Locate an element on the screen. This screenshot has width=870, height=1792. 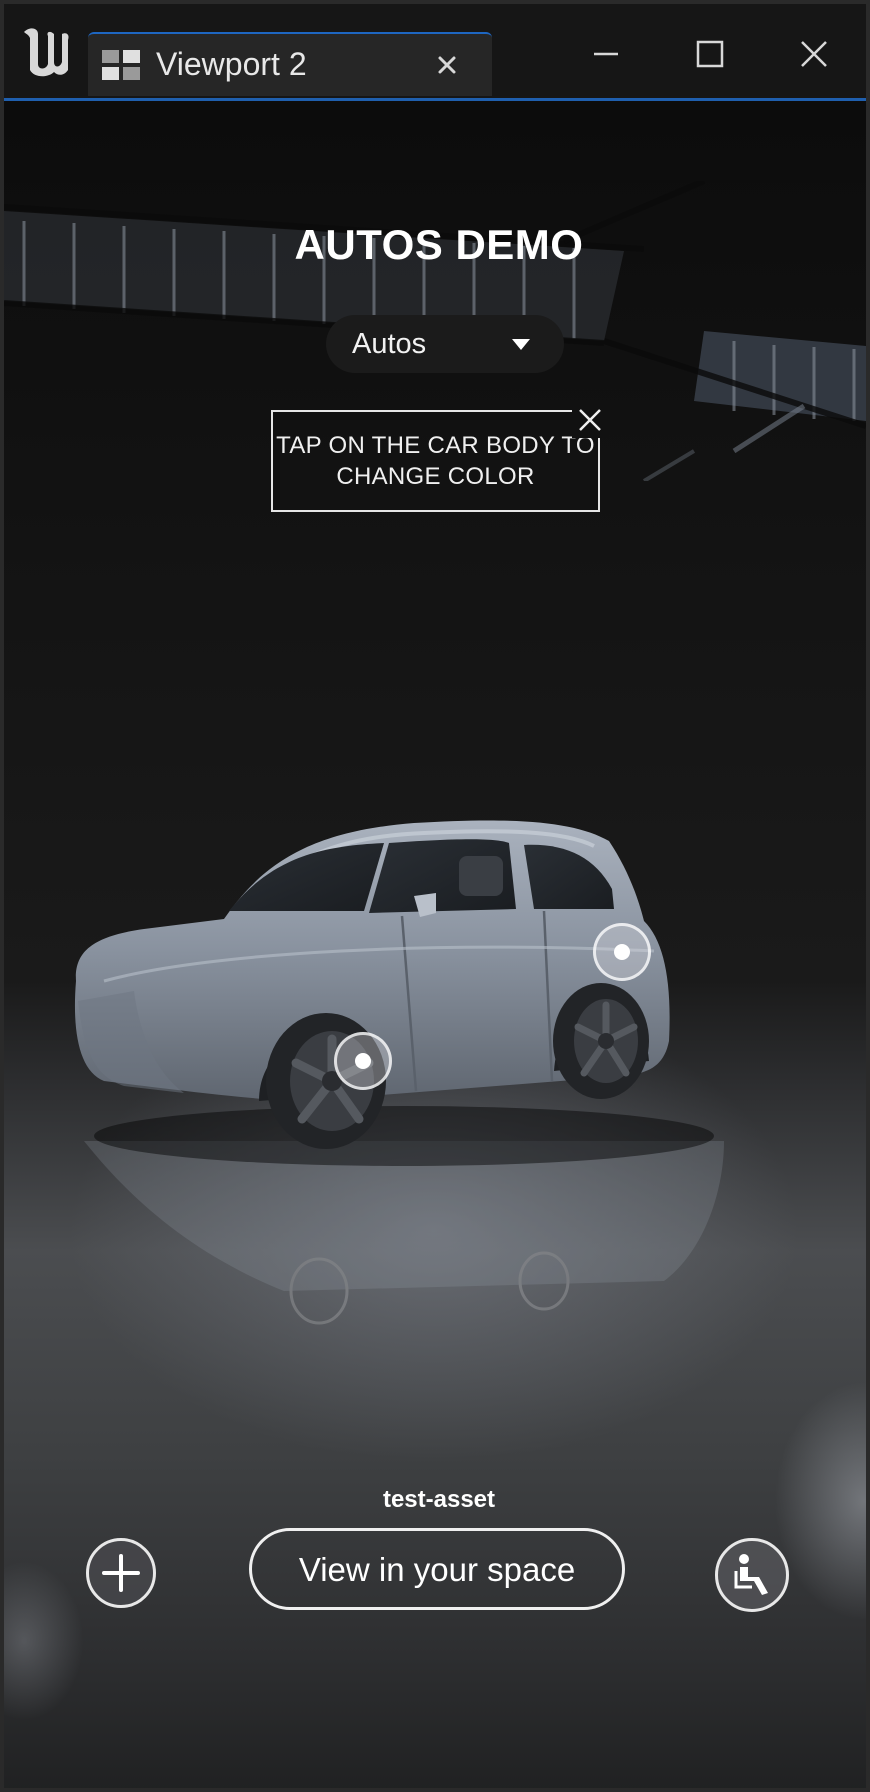
page-title: AUTOS DEMO is located at coordinates (439, 244).